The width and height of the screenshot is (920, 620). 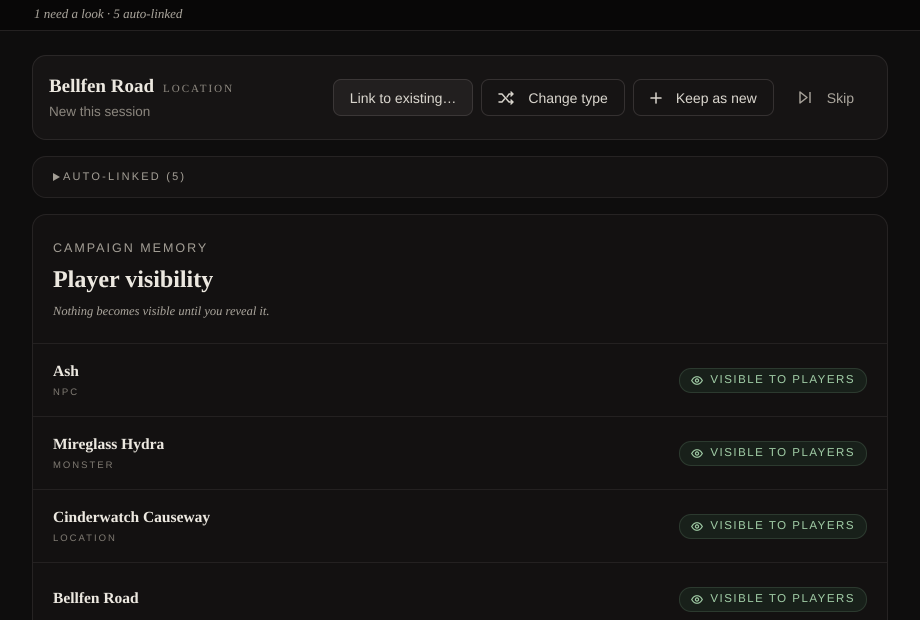 What do you see at coordinates (108, 13) in the screenshot?
I see `summary-text: 1 need a look · 5 auto-linked` at bounding box center [108, 13].